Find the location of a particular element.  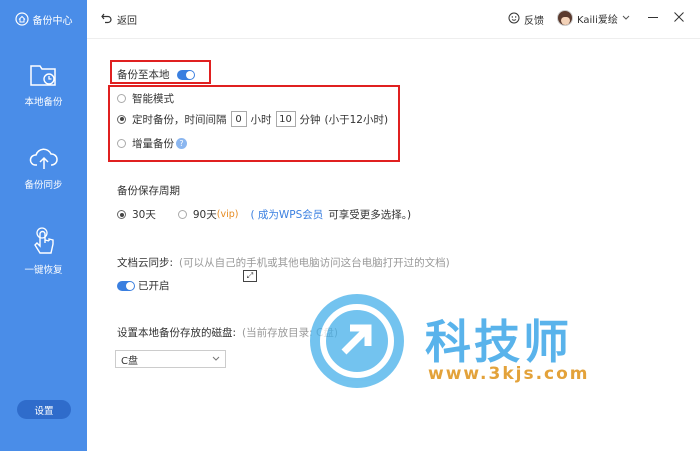

cloud-sync-header: 文档云同步: (可以从自己的手机或其他电脑访问这台电脑打开过的文档) is located at coordinates (283, 262).